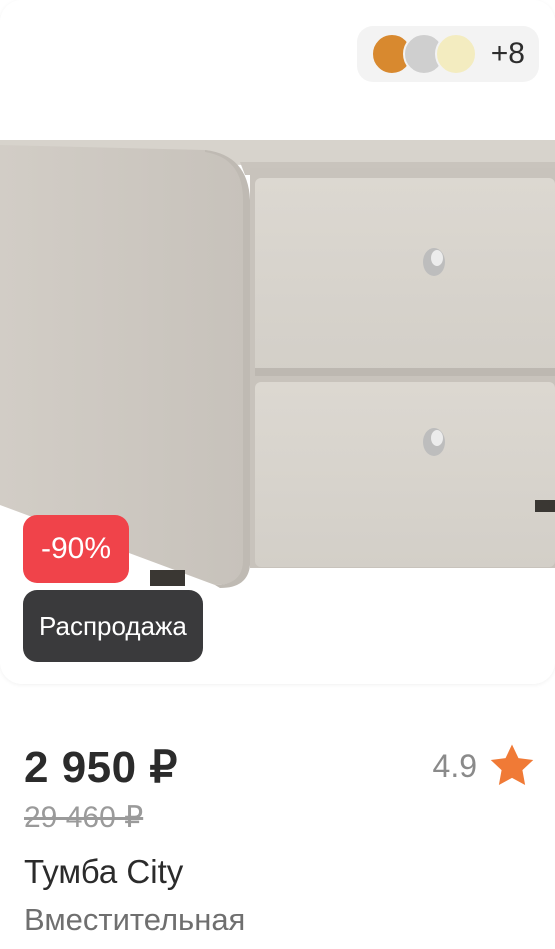  I want to click on discount-badge: -90%, so click(76, 549).